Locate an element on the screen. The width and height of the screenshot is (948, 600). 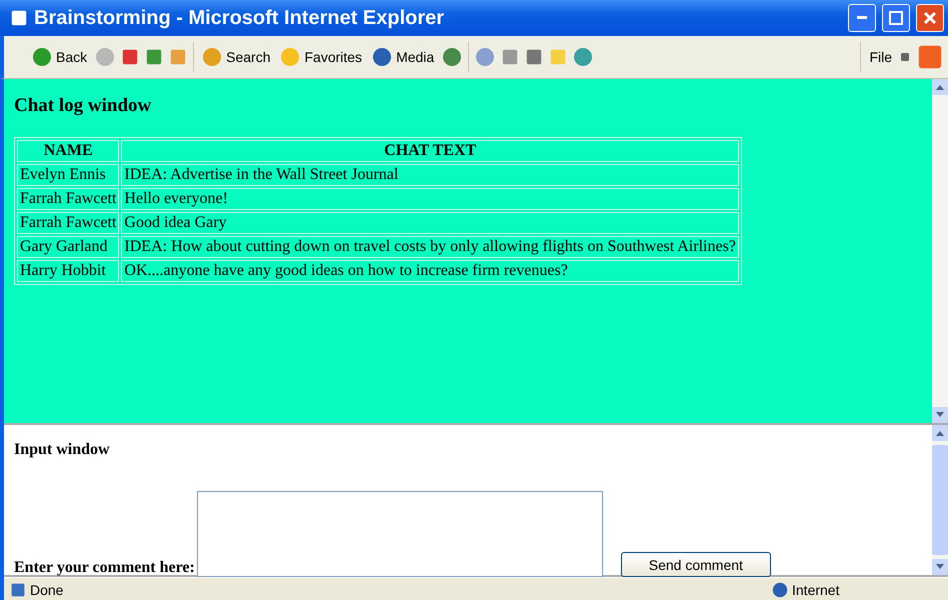
name-cell: Evelyn Ennis is located at coordinates (68, 175).